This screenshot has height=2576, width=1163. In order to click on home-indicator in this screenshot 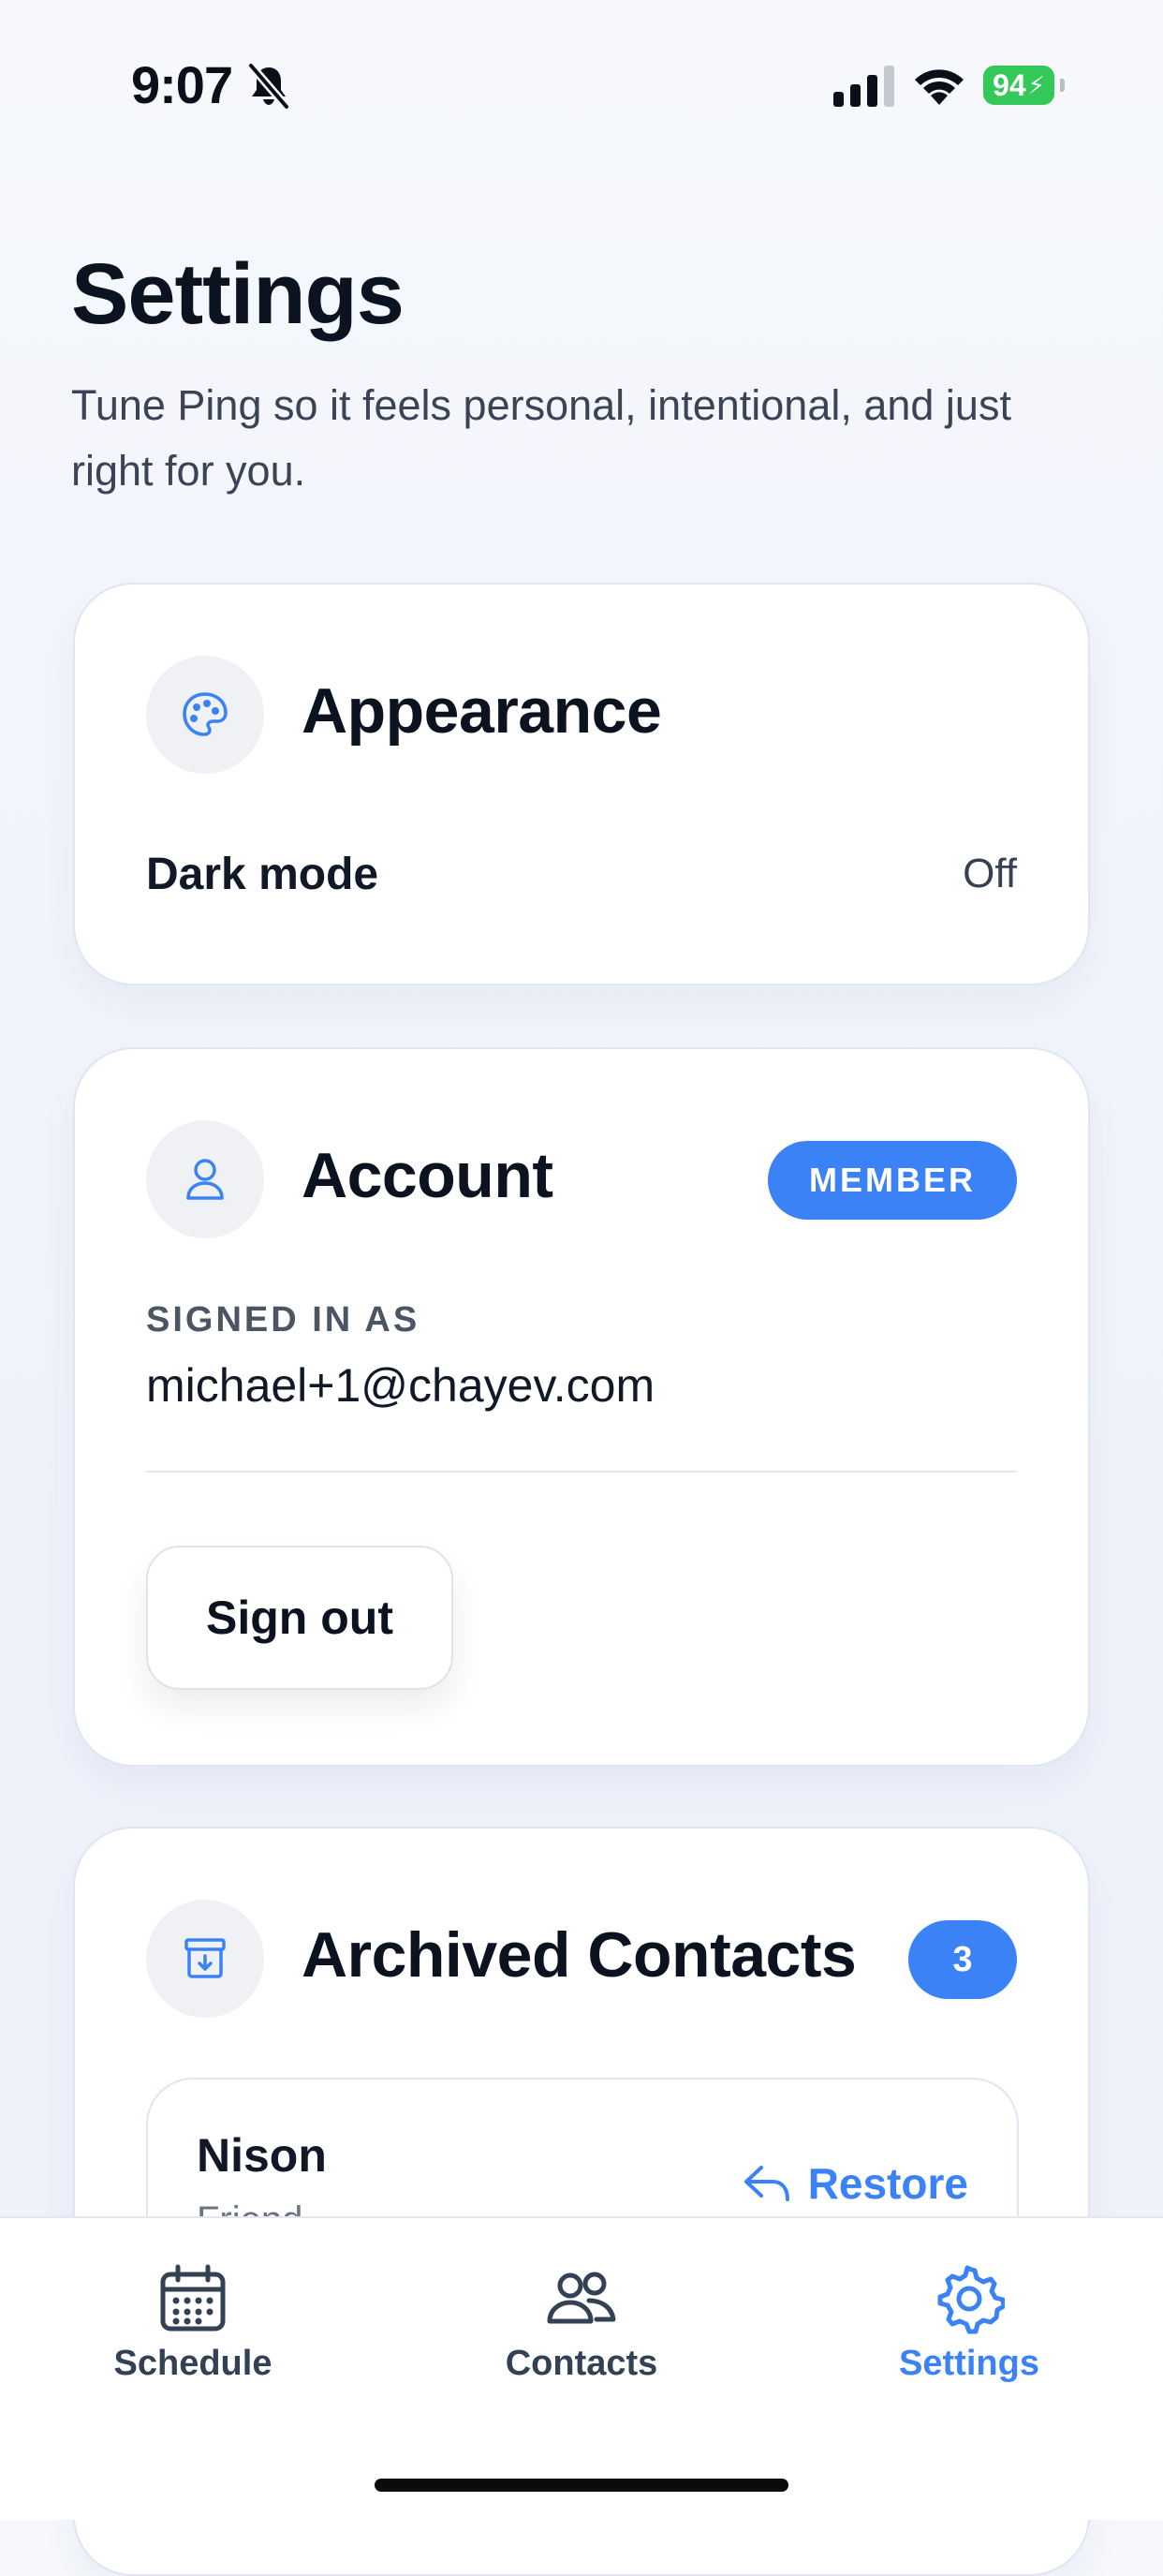, I will do `click(581, 2485)`.